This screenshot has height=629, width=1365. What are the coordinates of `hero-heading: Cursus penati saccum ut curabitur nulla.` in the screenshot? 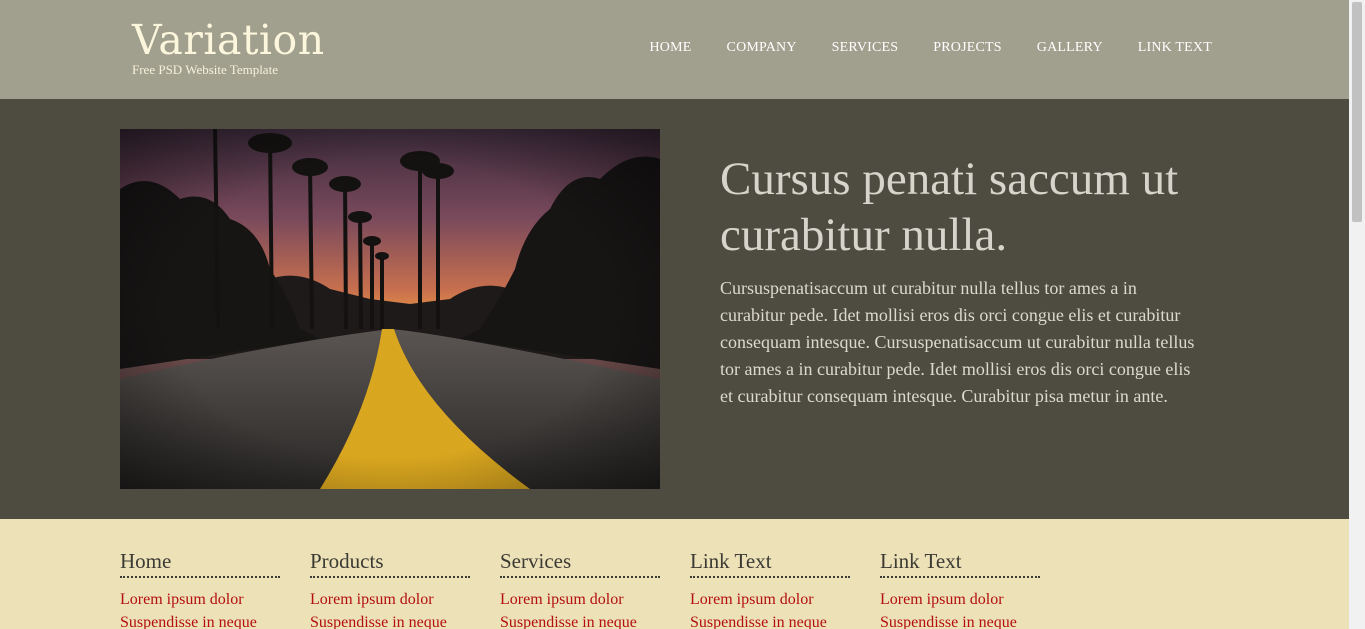 It's located at (949, 207).